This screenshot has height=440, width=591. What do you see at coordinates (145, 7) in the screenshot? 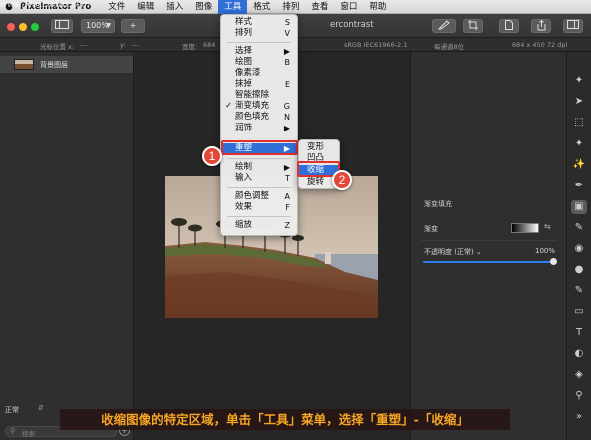
I see `menu-edit: 编辑` at bounding box center [145, 7].